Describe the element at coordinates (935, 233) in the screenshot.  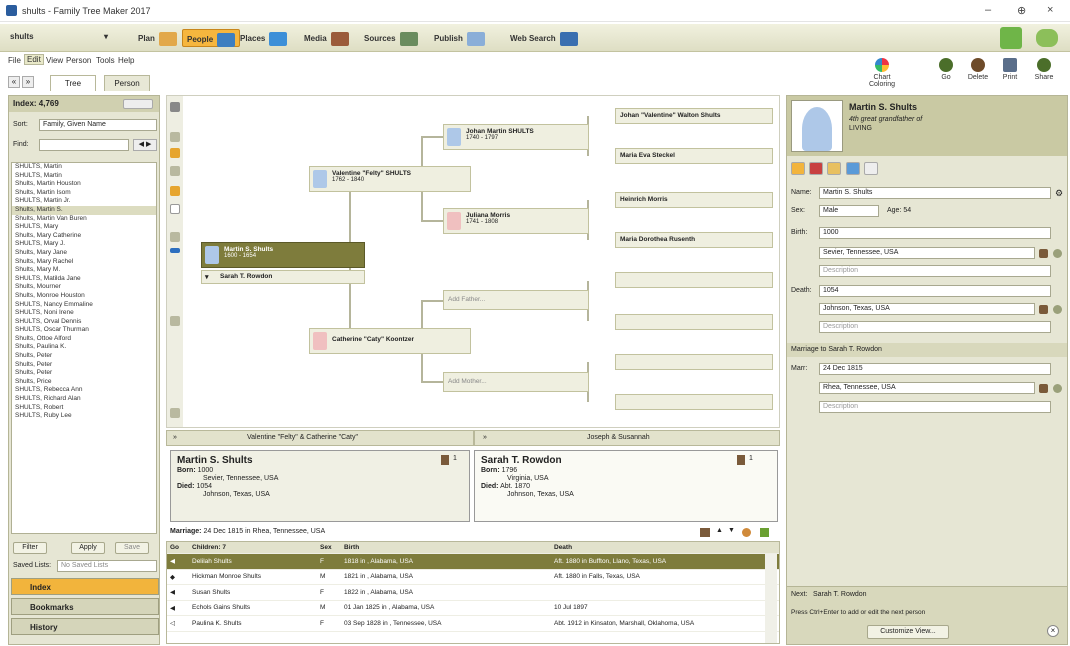
I see `birth-date-input: 1000` at that location.